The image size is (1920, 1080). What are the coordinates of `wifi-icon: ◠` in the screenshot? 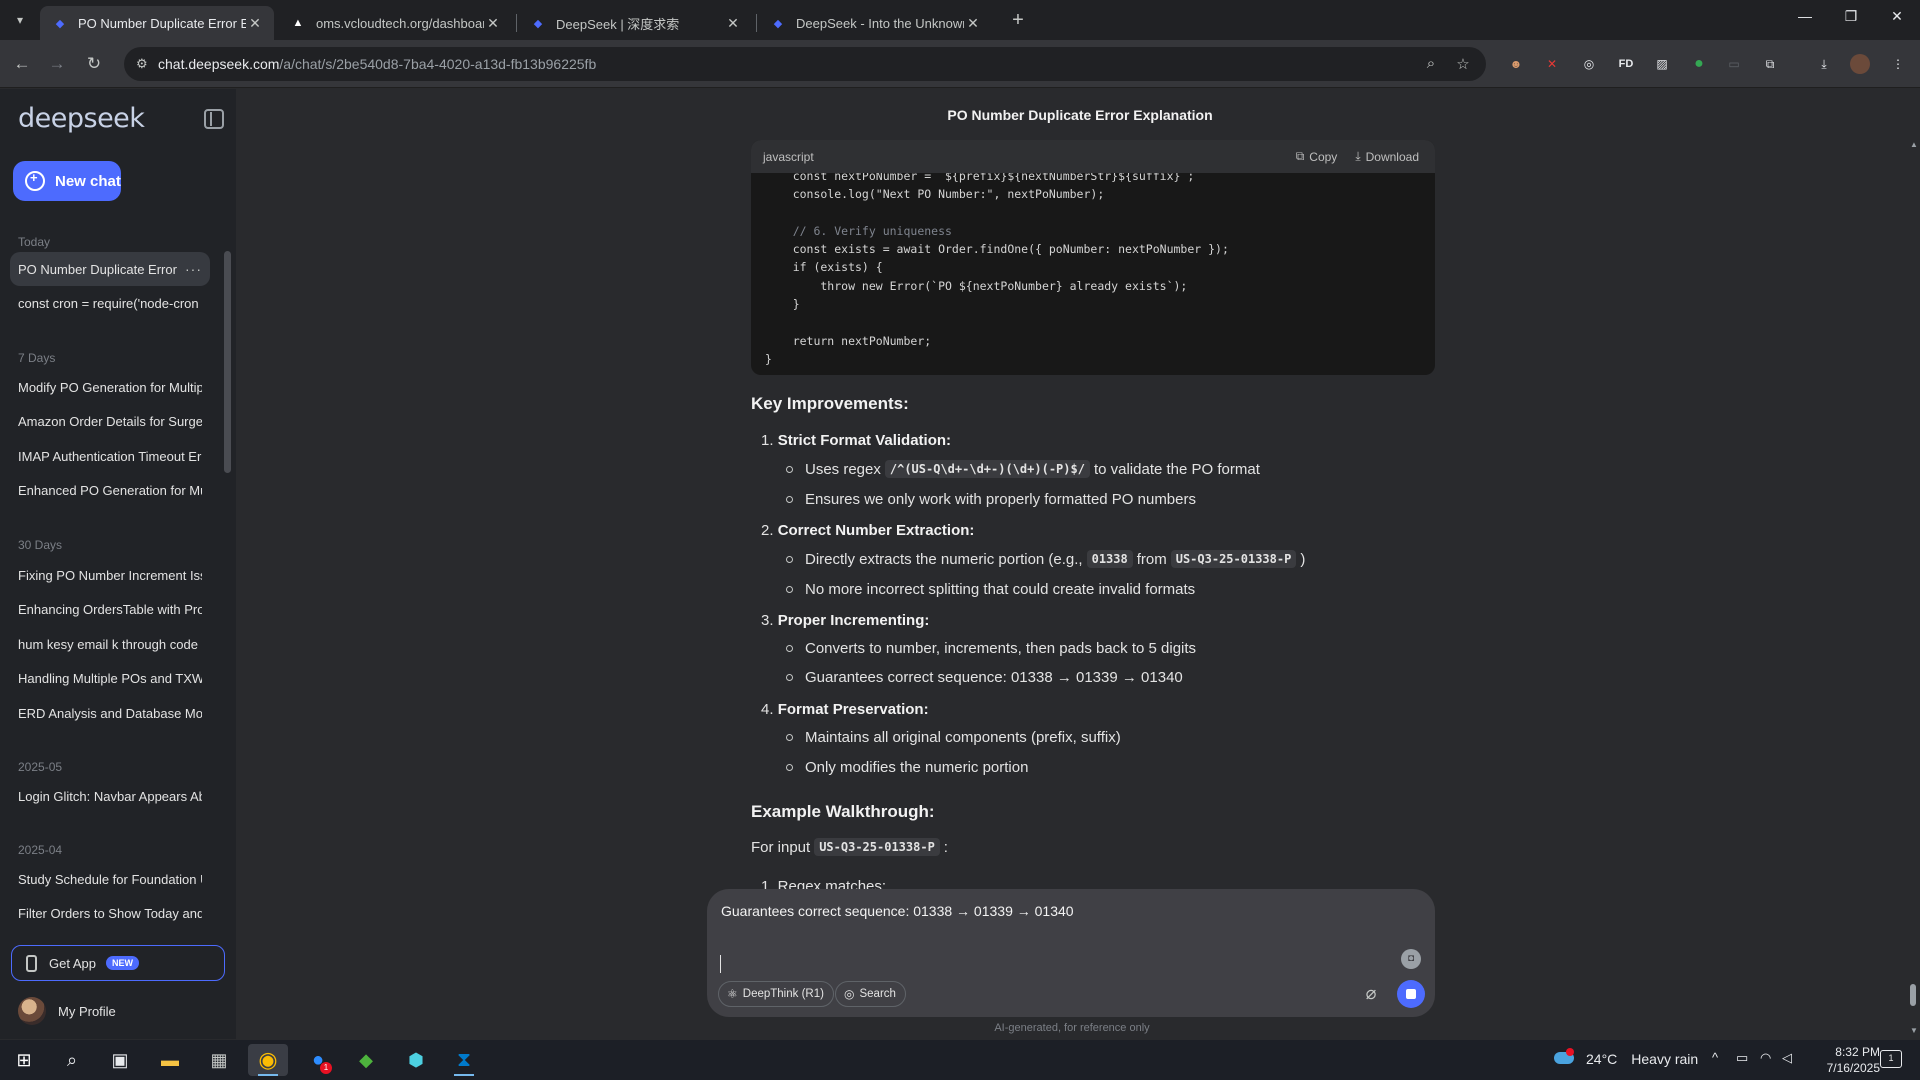 It's located at (1765, 1058).